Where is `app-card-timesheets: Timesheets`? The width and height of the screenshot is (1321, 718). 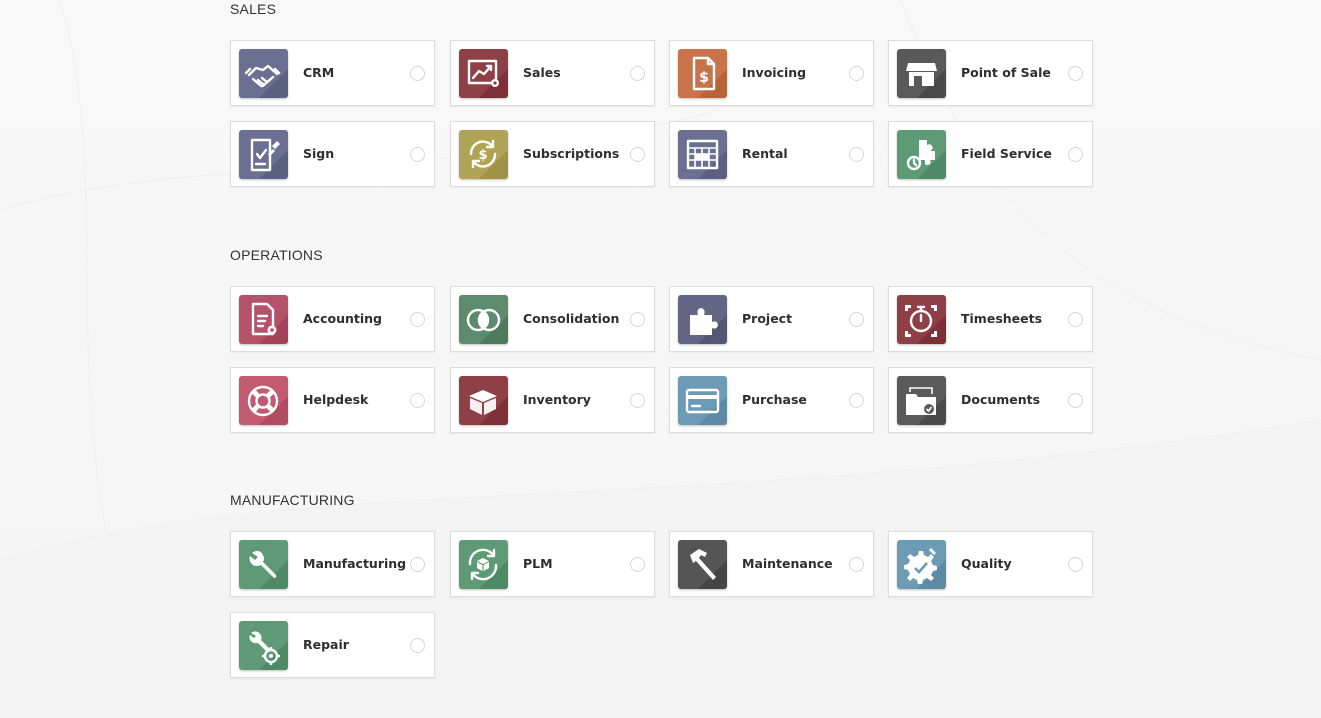 app-card-timesheets: Timesheets is located at coordinates (990, 319).